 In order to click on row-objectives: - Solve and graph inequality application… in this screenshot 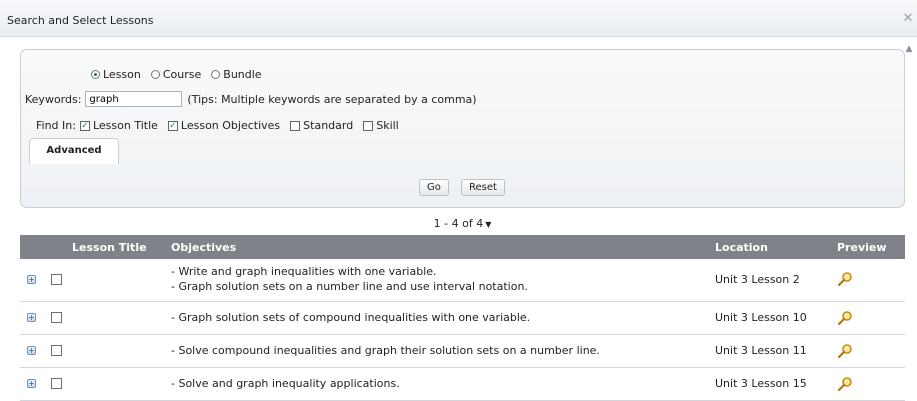, I will do `click(285, 383)`.